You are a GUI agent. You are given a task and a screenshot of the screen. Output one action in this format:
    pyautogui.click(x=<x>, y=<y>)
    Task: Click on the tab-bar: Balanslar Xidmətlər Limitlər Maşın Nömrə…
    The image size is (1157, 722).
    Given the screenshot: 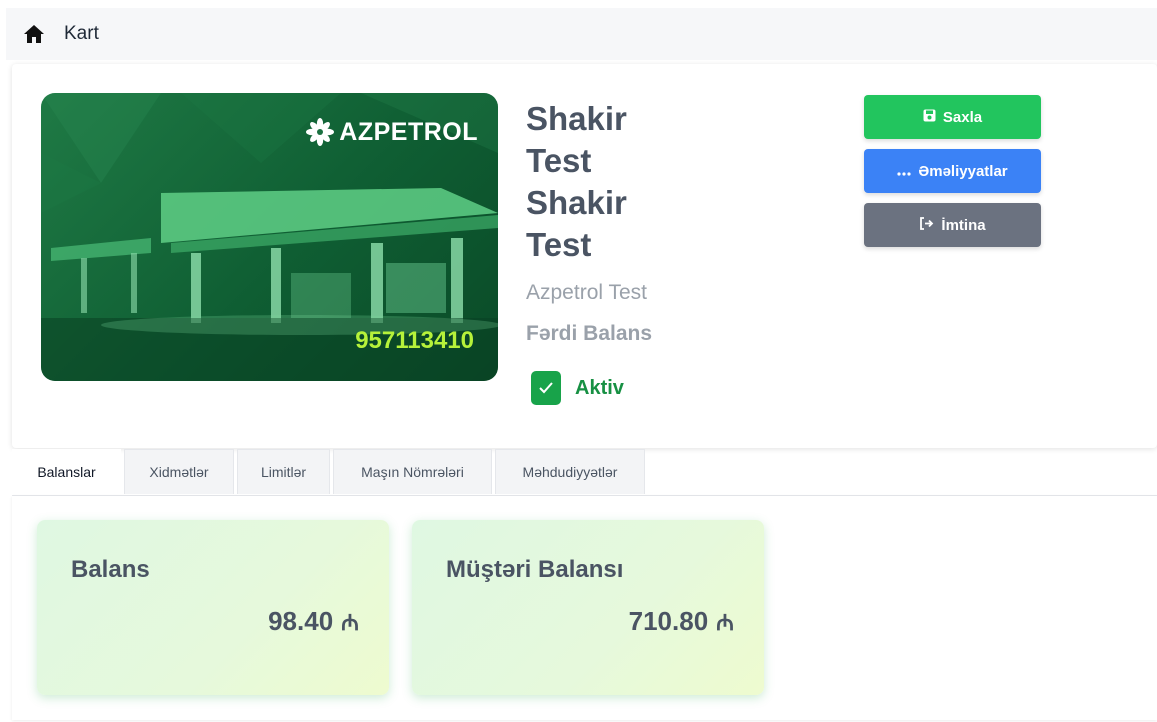 What is the action you would take?
    pyautogui.click(x=584, y=472)
    